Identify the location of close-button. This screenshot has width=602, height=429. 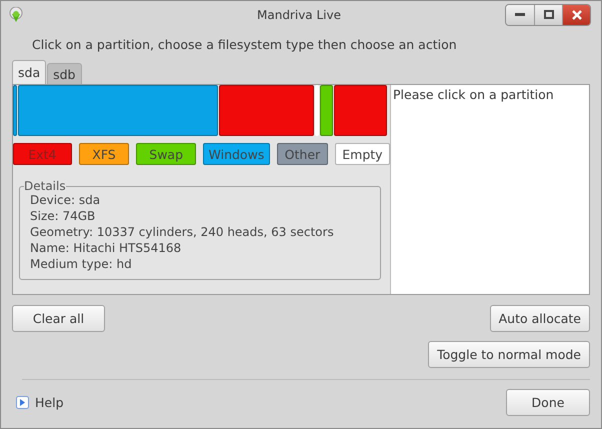
(576, 14).